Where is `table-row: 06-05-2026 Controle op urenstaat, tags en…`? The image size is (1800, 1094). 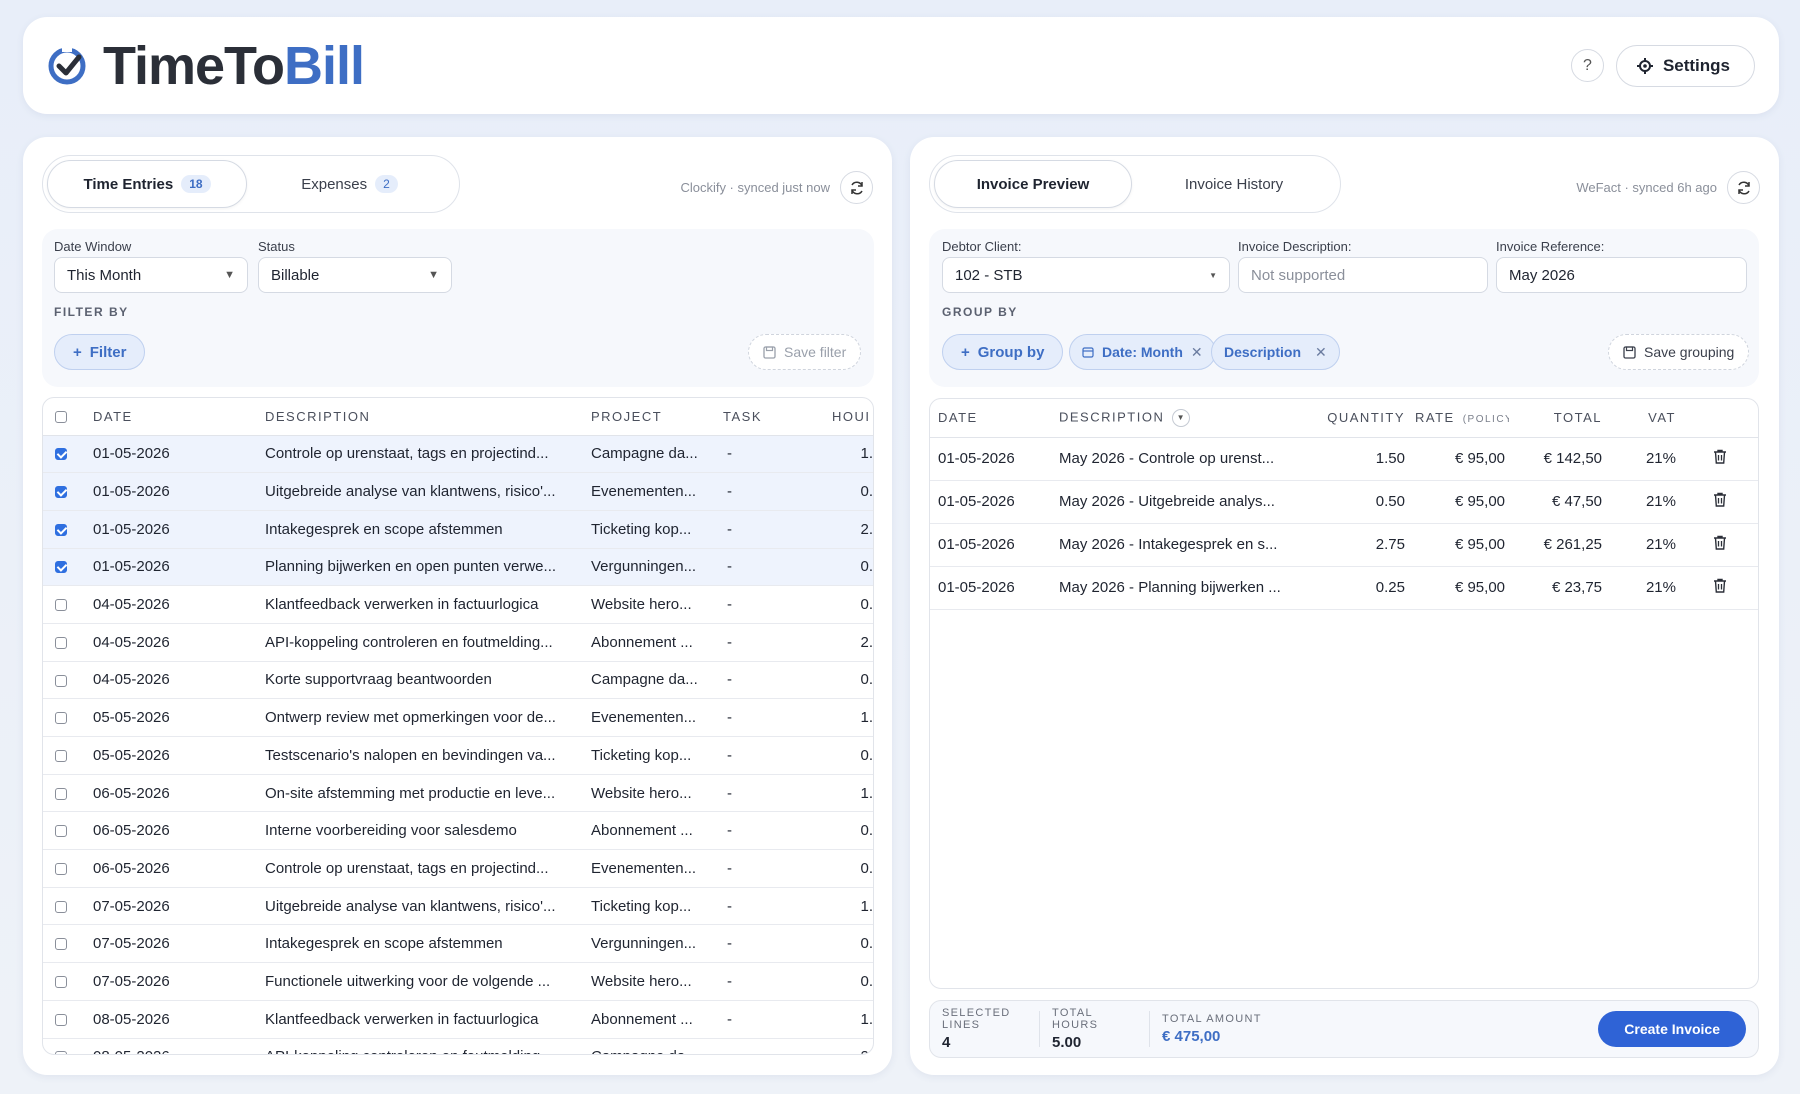 table-row: 06-05-2026 Controle op urenstaat, tags en… is located at coordinates (458, 868).